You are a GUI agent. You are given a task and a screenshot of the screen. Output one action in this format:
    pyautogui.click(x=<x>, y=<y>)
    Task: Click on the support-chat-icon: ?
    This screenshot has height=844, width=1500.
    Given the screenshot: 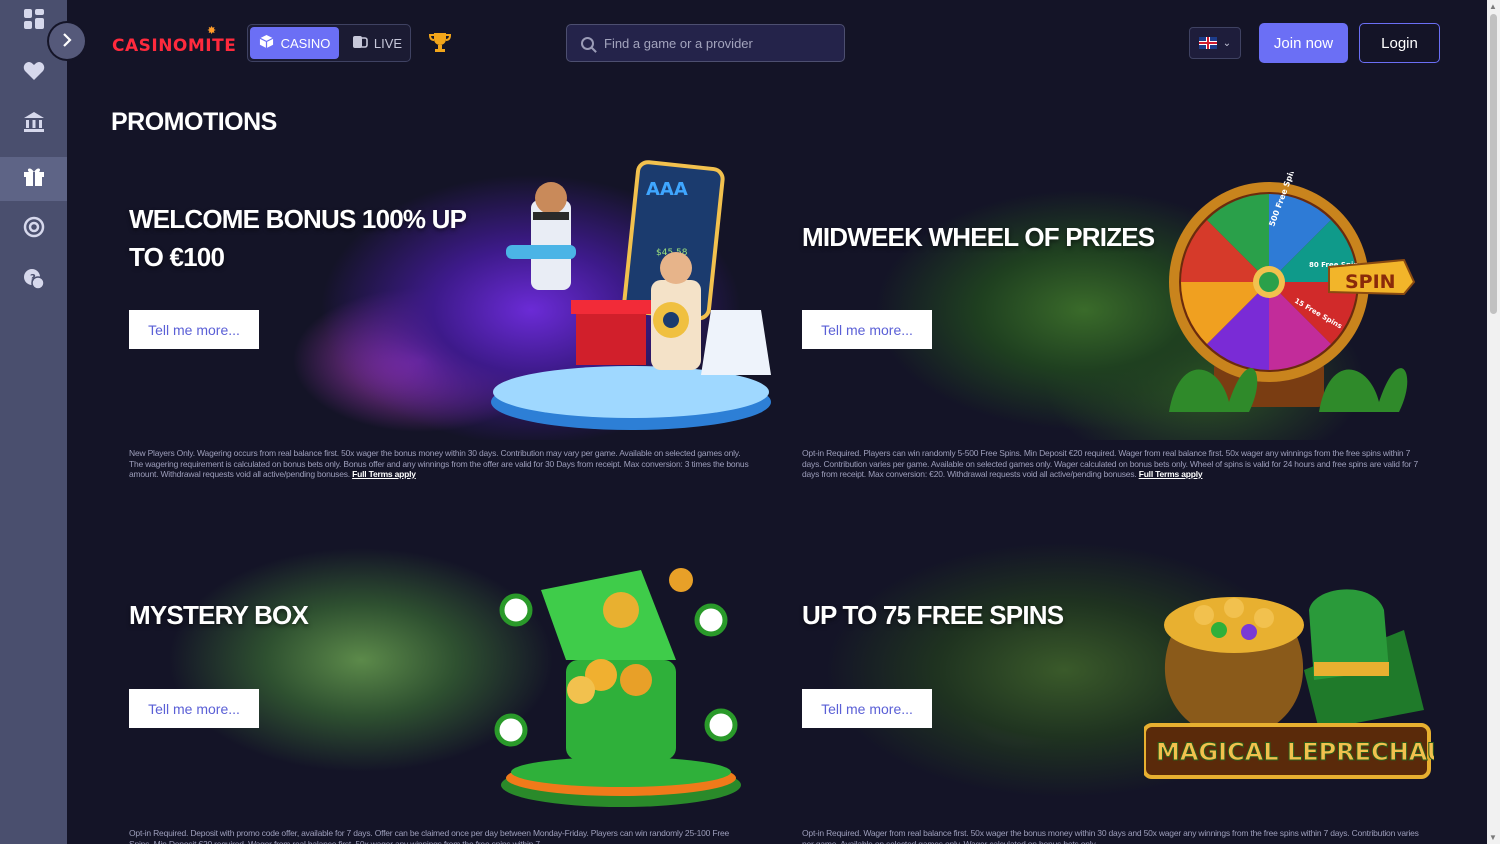 What is the action you would take?
    pyautogui.click(x=34, y=282)
    